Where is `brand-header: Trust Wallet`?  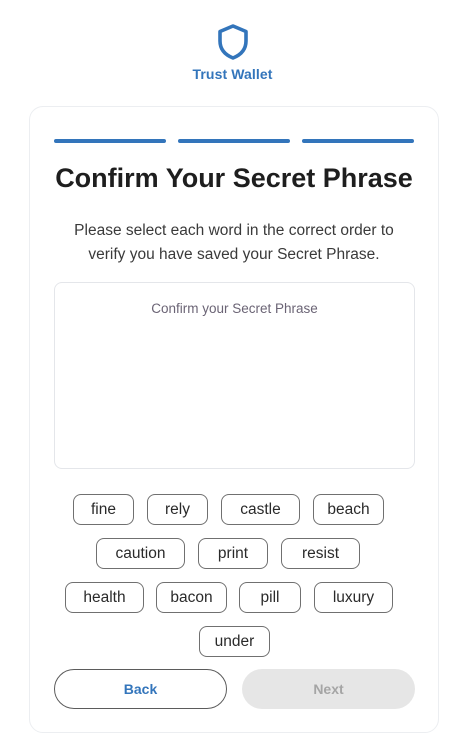
brand-header: Trust Wallet is located at coordinates (232, 53).